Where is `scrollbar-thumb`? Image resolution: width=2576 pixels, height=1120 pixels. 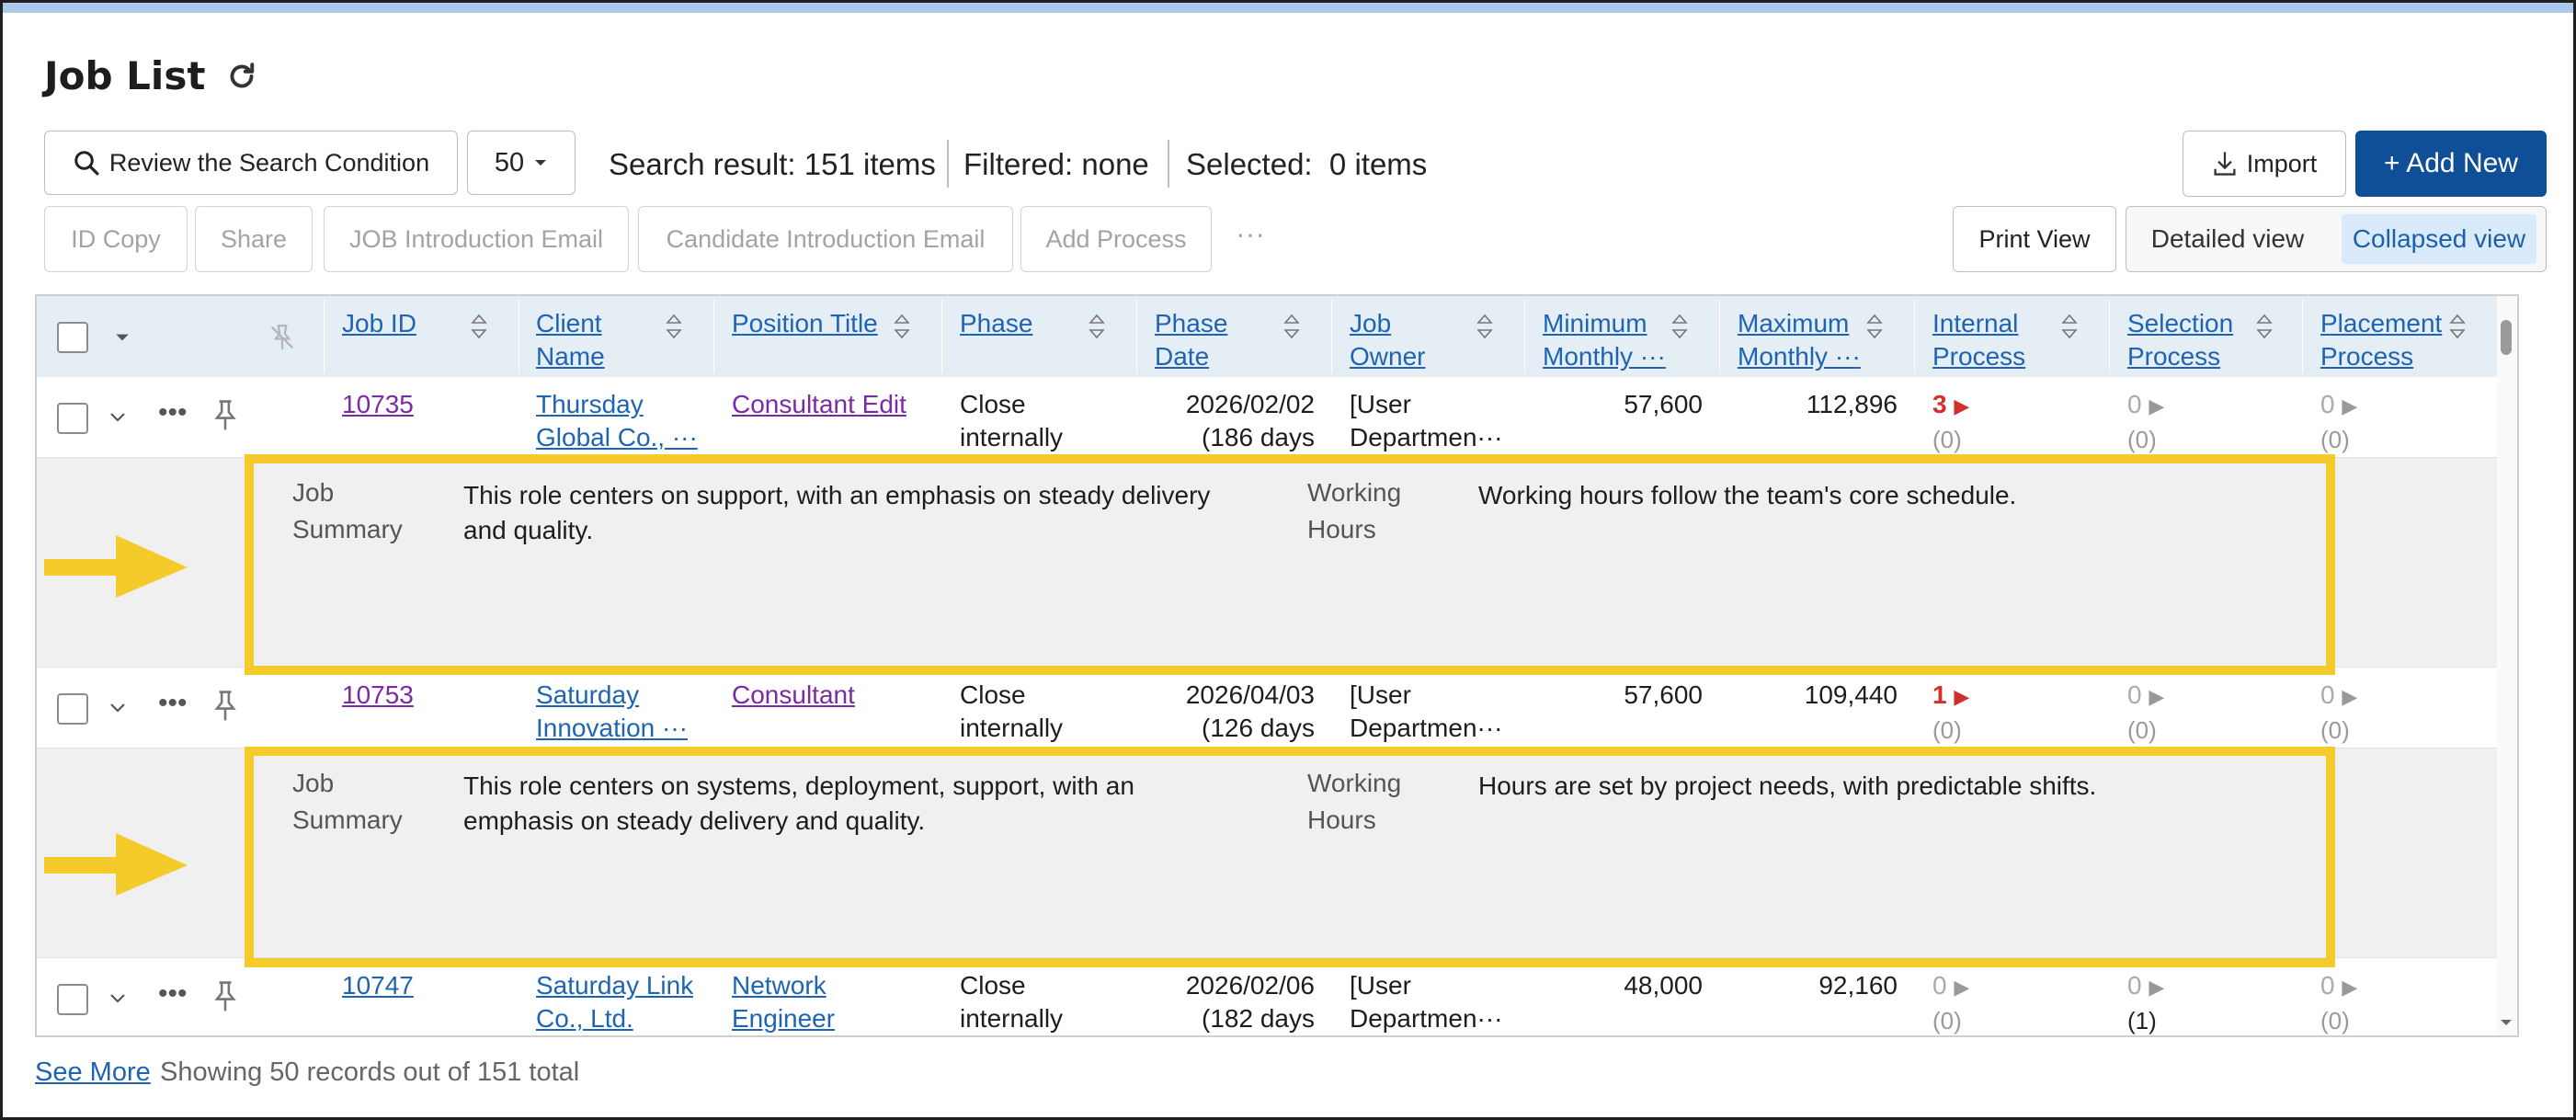 scrollbar-thumb is located at coordinates (2506, 337).